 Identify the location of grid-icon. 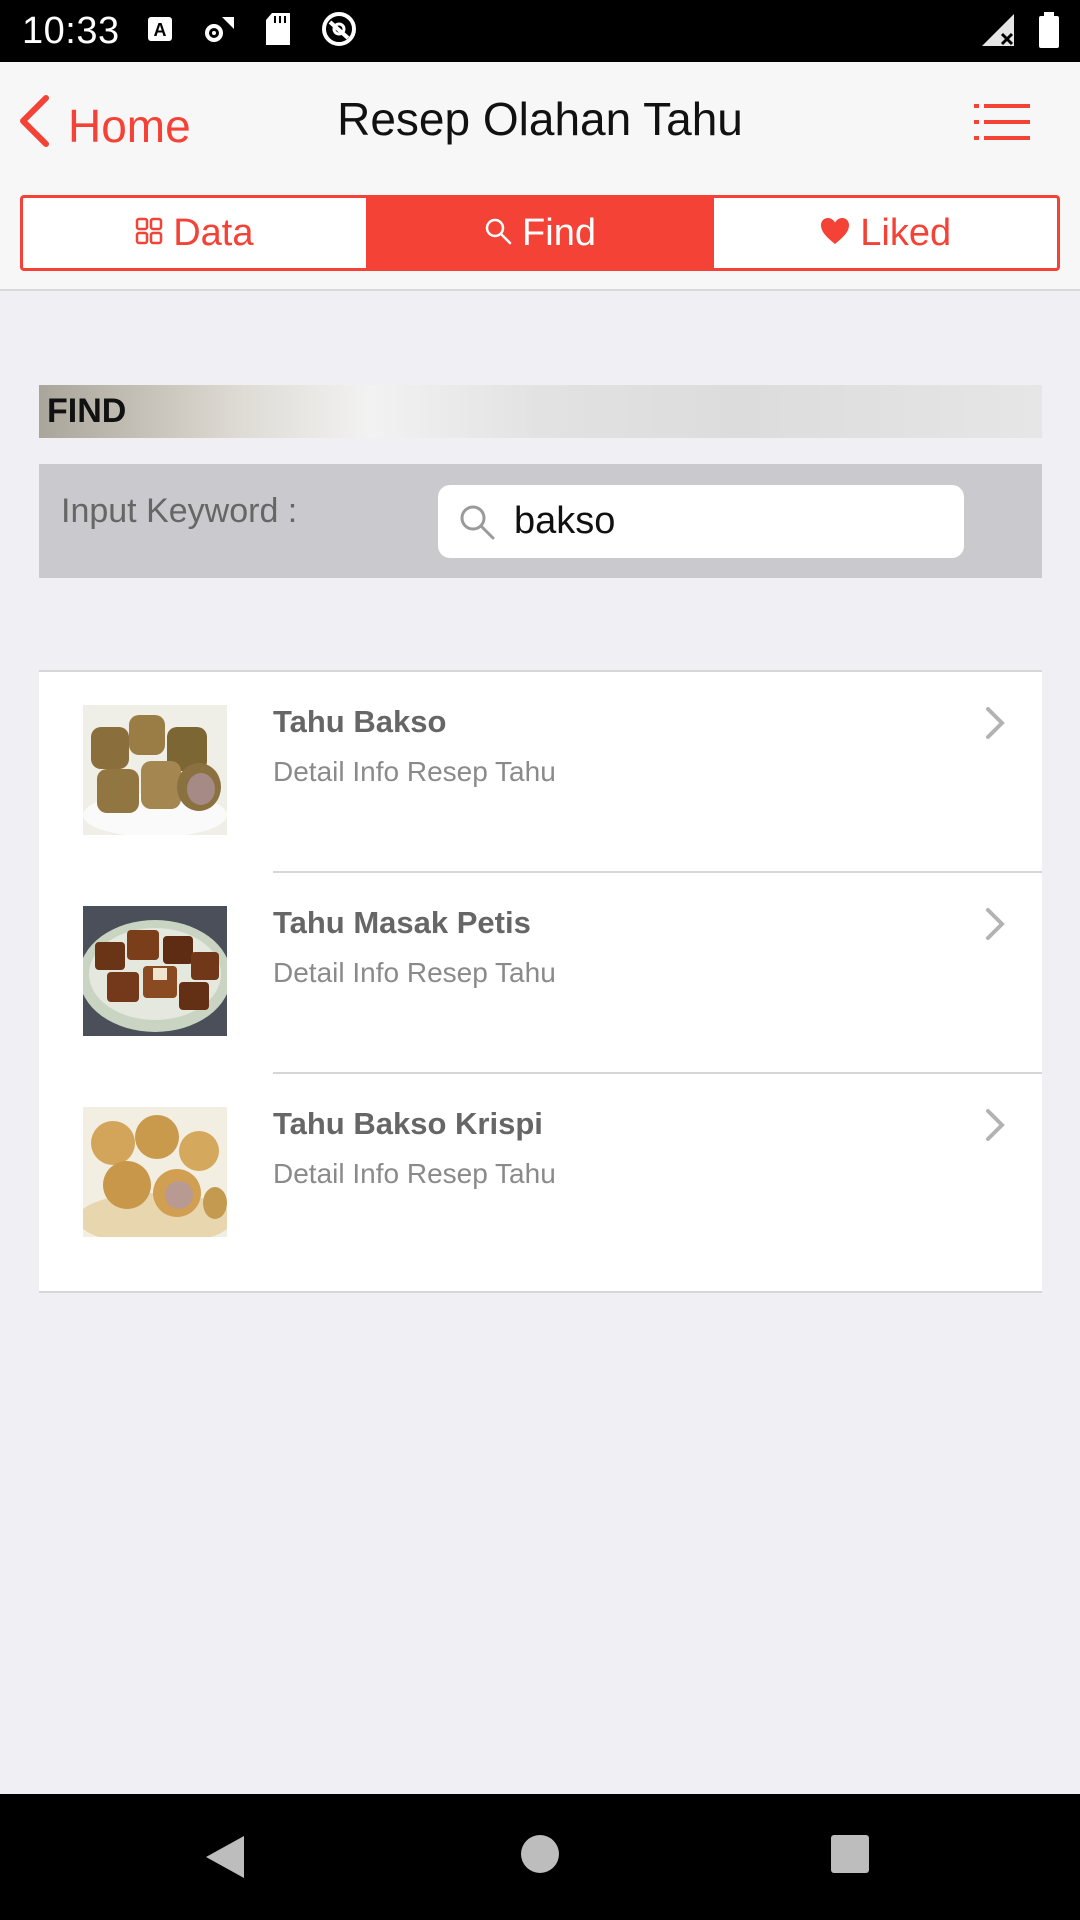
(149, 233).